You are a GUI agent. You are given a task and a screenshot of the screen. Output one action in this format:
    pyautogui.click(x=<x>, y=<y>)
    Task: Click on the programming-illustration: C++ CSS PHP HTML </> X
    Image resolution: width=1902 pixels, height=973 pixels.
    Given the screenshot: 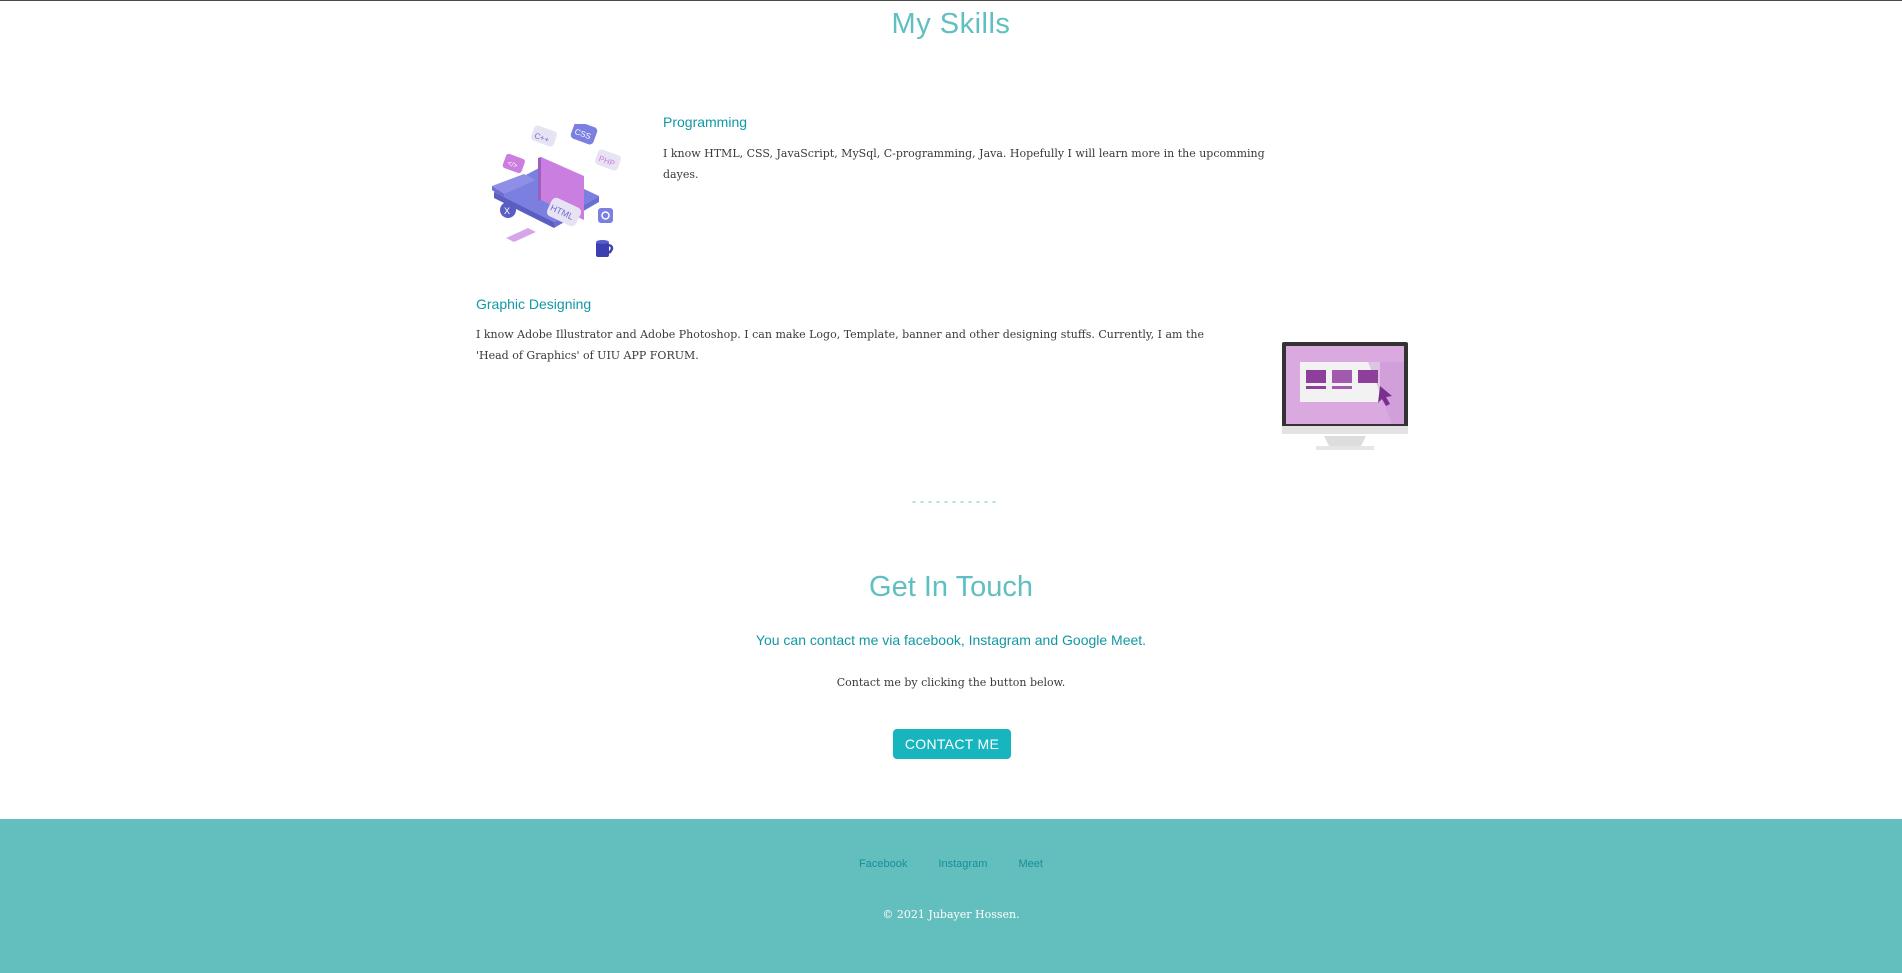 What is the action you would take?
    pyautogui.click(x=556, y=190)
    